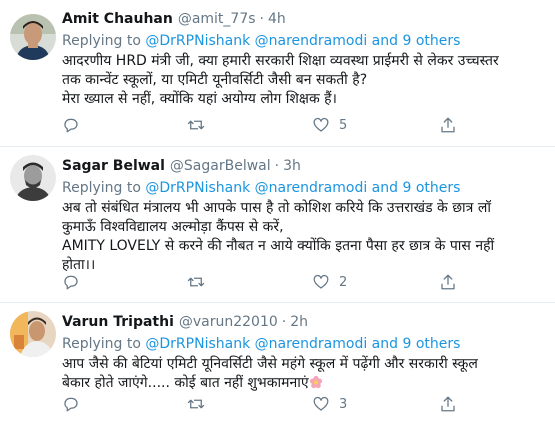  Describe the element at coordinates (343, 125) in the screenshot. I see `like-count: 5` at that location.